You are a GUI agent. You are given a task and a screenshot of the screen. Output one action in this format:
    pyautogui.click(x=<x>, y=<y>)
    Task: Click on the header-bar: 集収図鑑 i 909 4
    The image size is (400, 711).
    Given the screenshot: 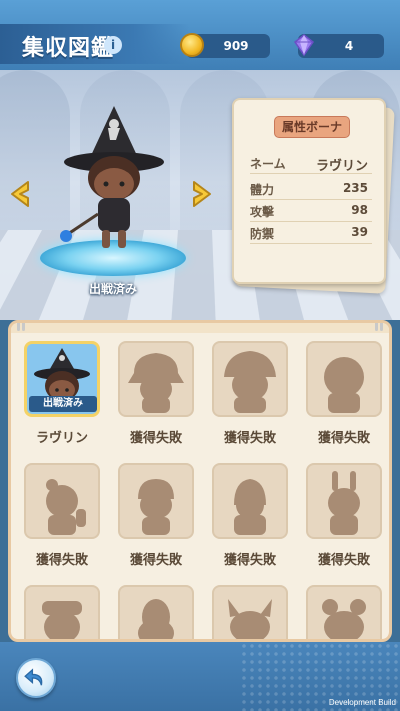 What is the action you would take?
    pyautogui.click(x=200, y=35)
    